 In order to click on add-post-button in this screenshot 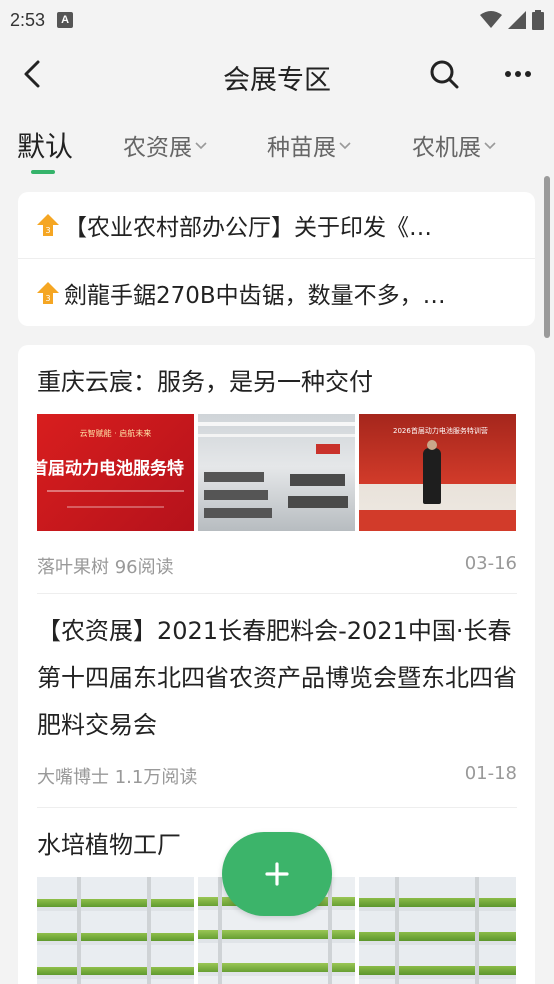, I will do `click(277, 874)`.